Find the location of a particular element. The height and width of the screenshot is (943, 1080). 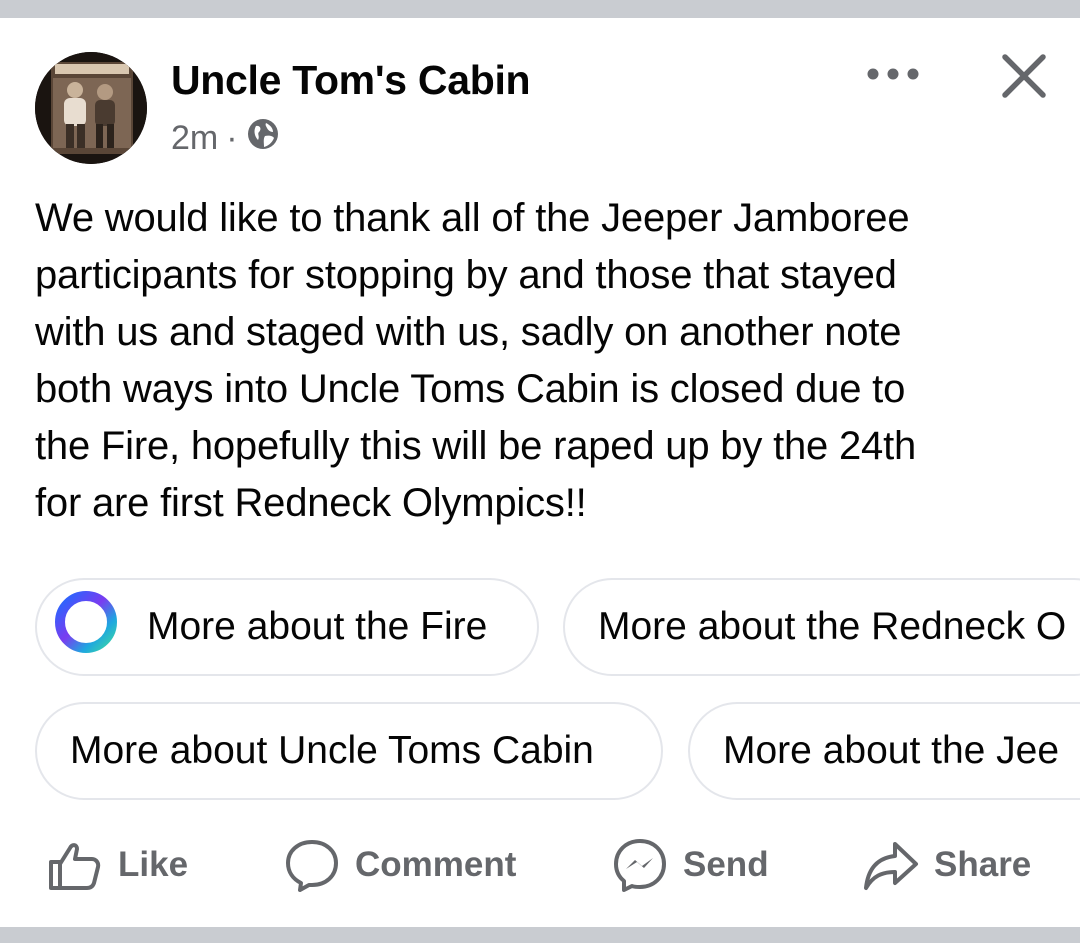

messenger-icon is located at coordinates (640, 865).